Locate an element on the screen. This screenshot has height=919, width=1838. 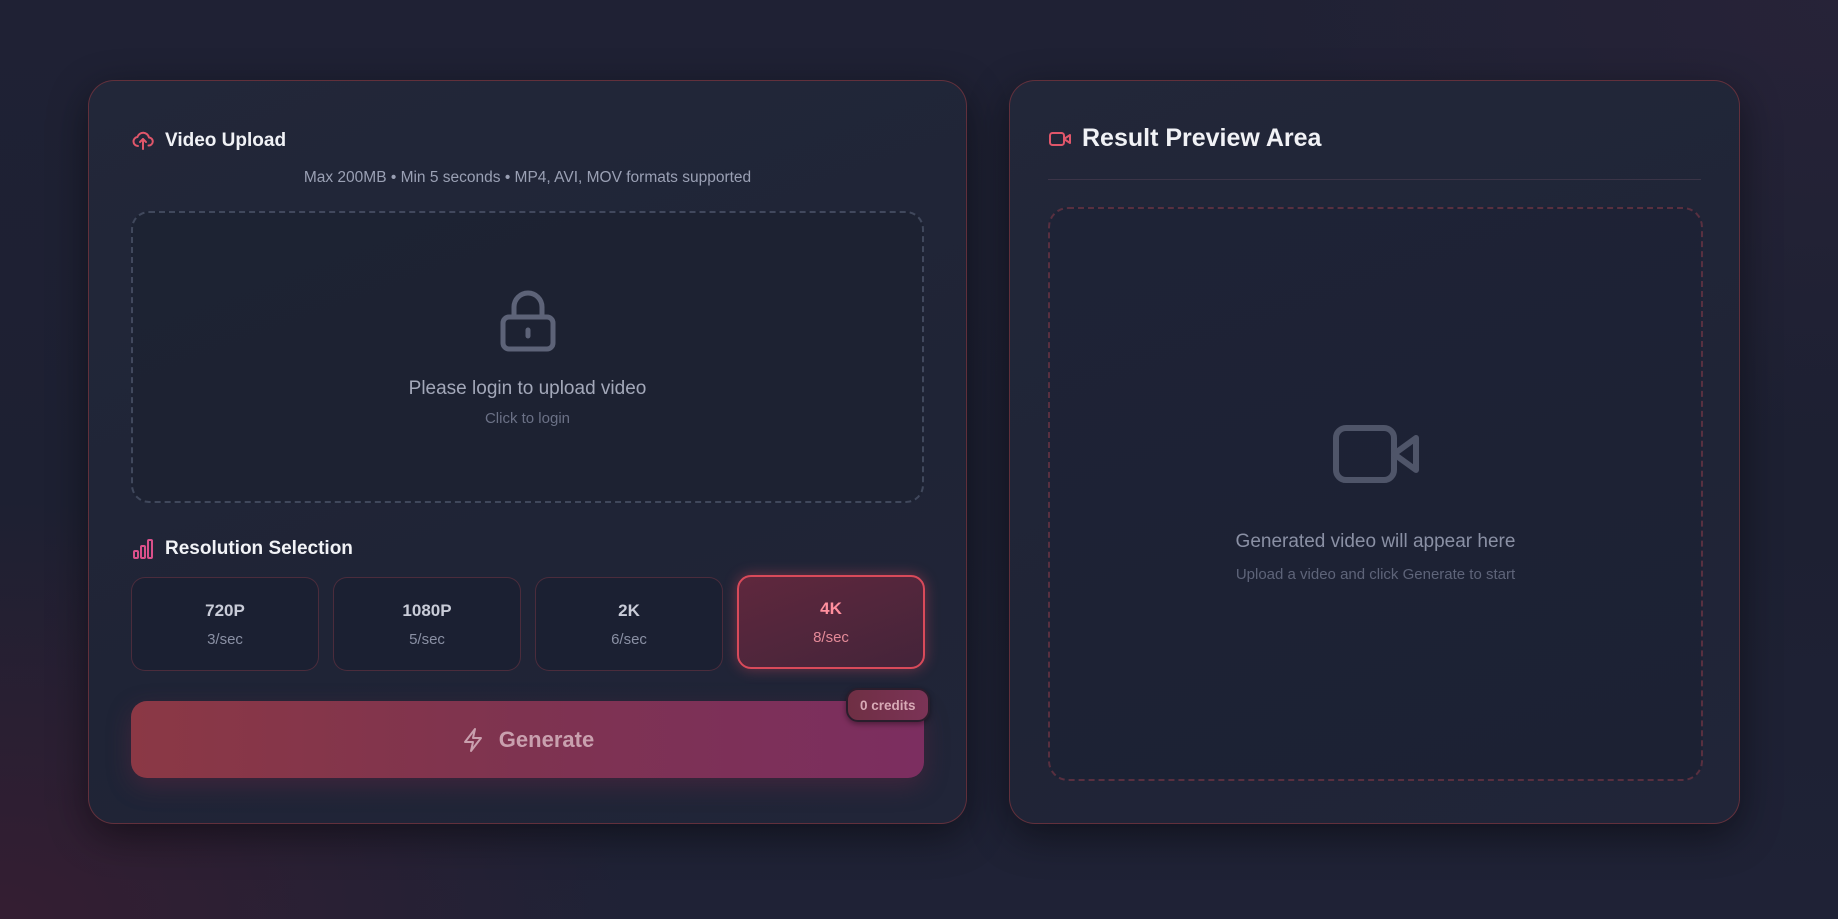
resolution-label: 2K is located at coordinates (629, 610).